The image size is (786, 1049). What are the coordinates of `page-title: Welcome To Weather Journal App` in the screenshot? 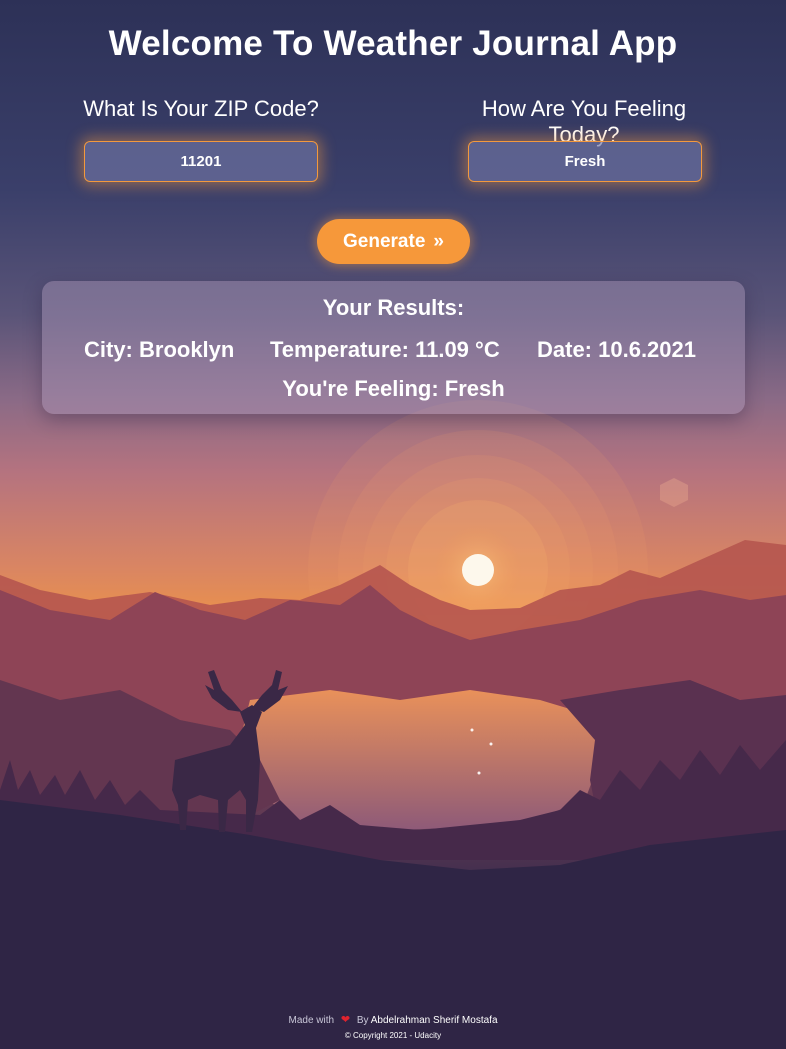 It's located at (393, 43).